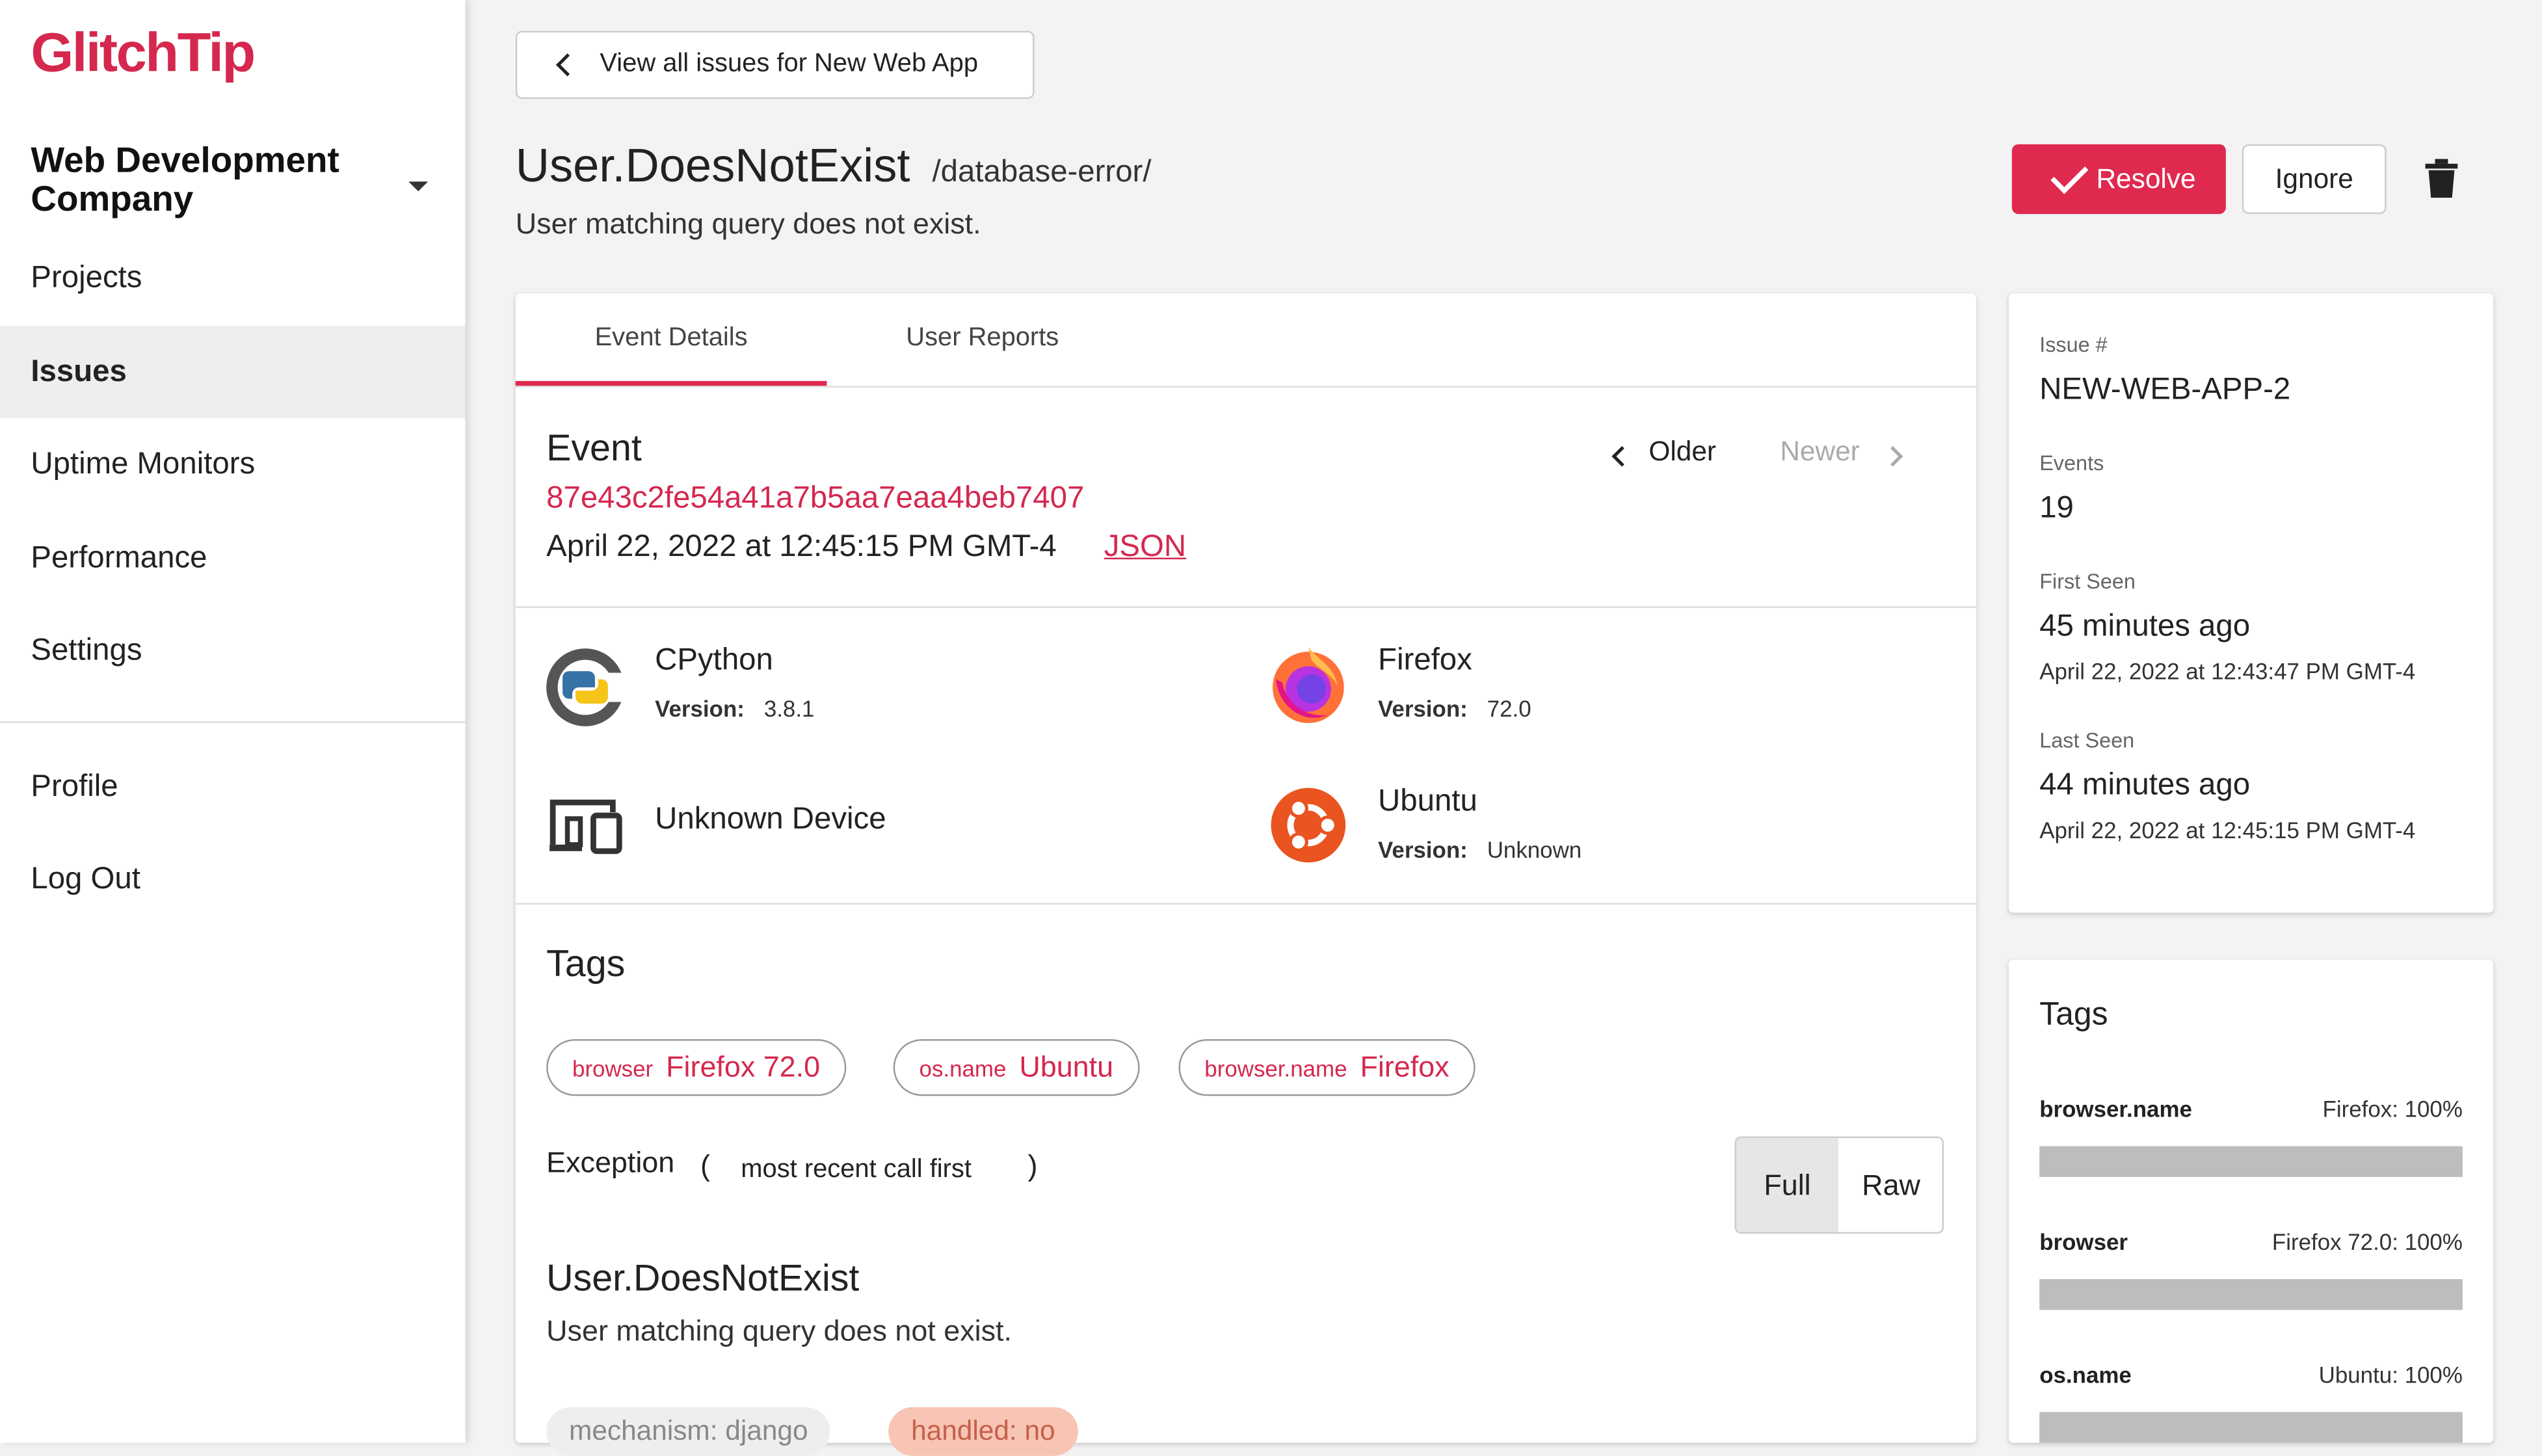  What do you see at coordinates (2367, 1242) in the screenshot?
I see `tag-summary-percent: Firefox 72.0: 100%` at bounding box center [2367, 1242].